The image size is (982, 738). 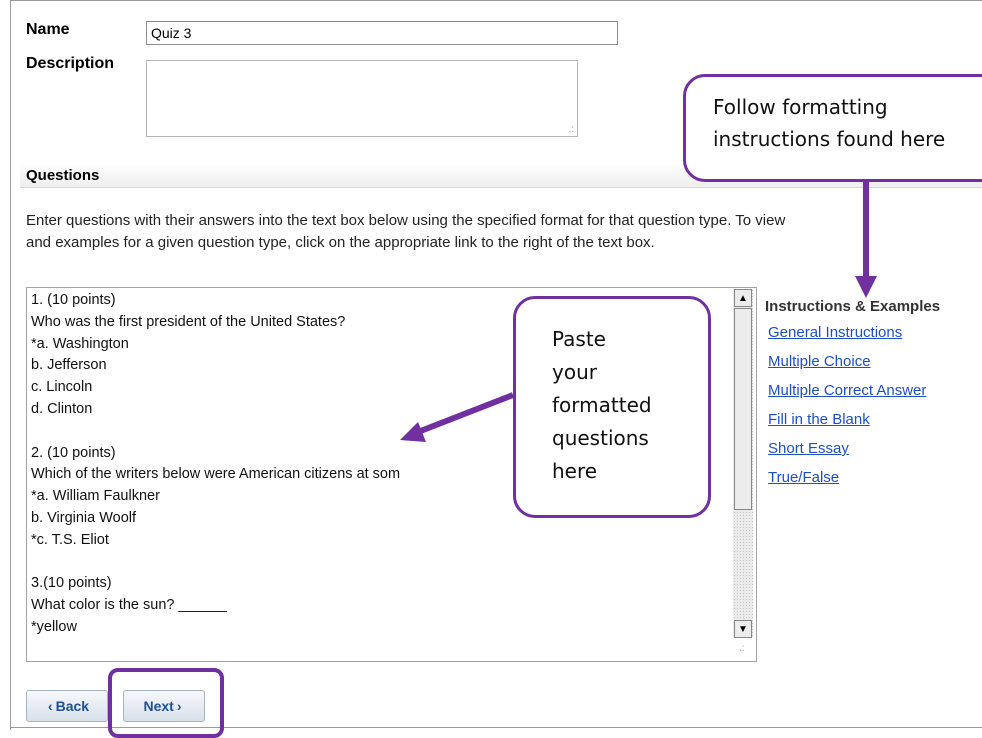 I want to click on arrow-to-textarea, so click(x=457, y=417).